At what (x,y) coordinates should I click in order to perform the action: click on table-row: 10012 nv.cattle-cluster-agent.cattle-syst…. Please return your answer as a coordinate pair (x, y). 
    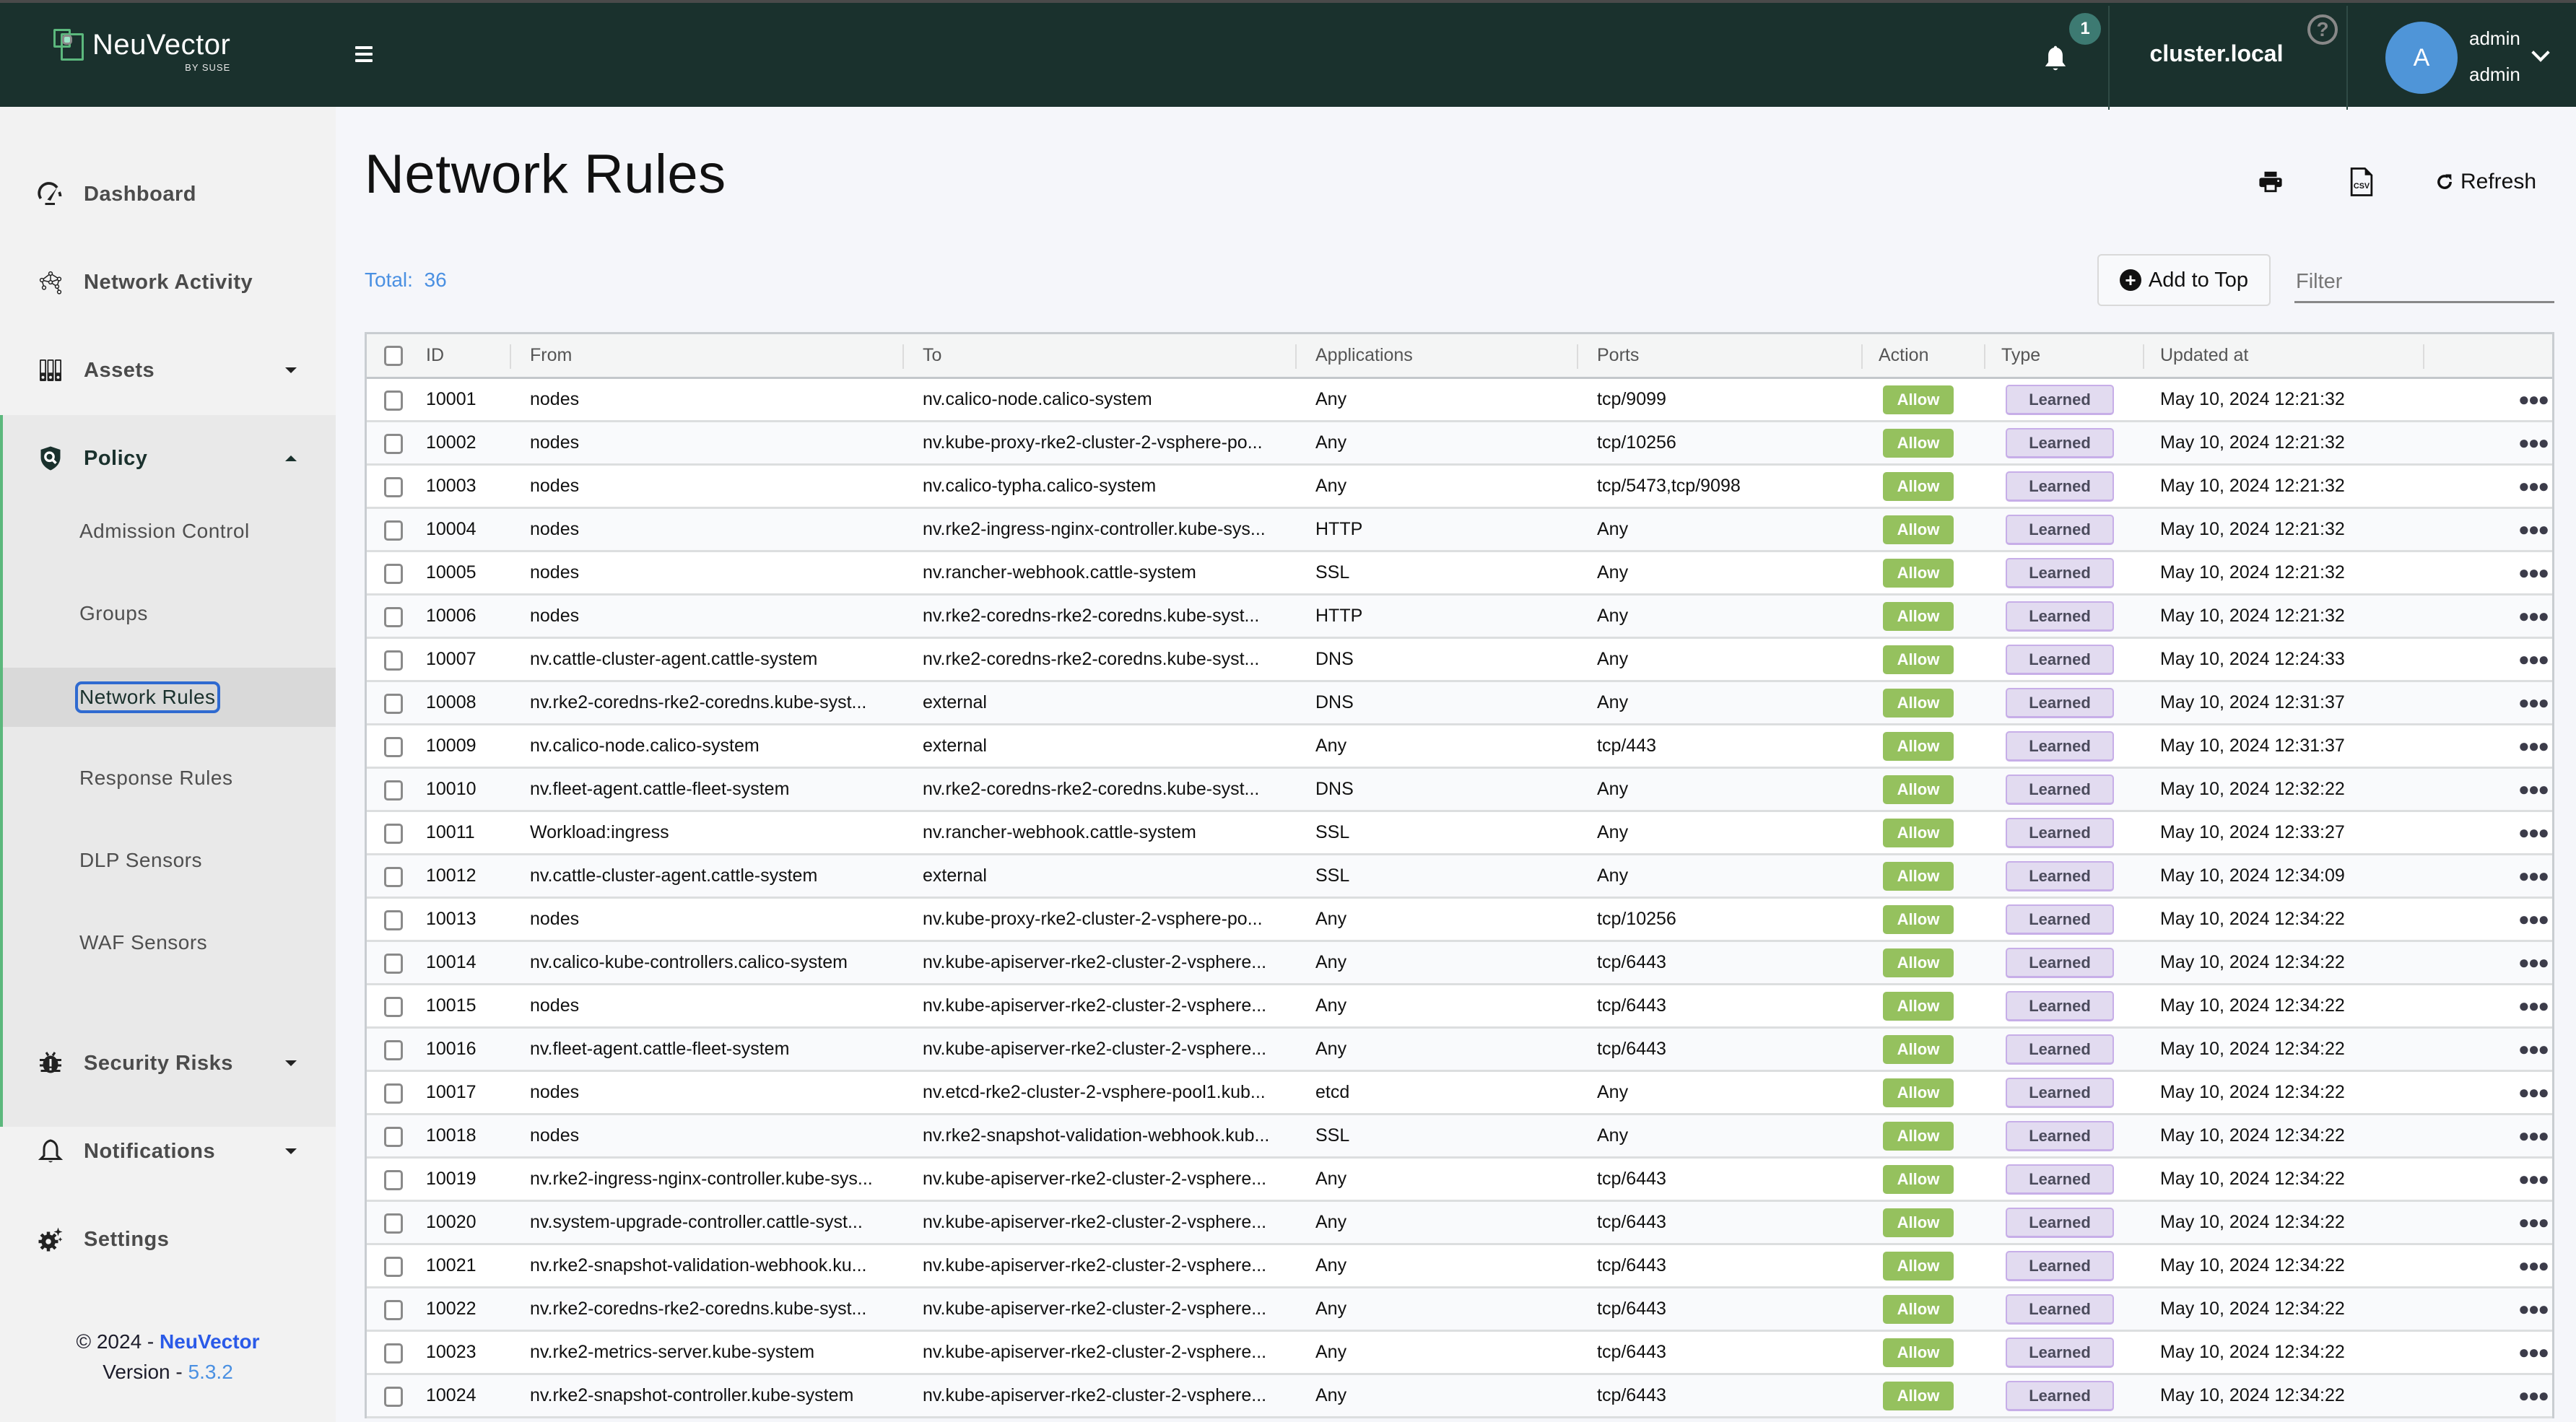
    Looking at the image, I should click on (1459, 877).